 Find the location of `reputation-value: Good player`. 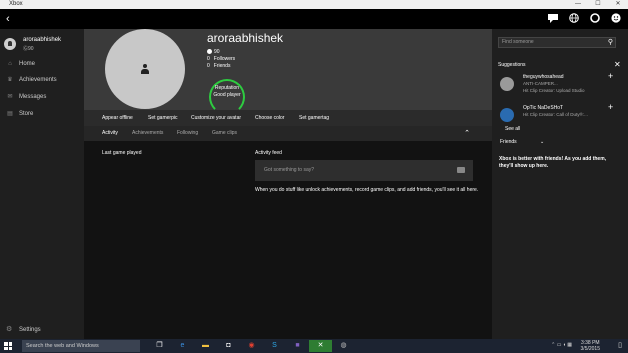

reputation-value: Good player is located at coordinates (227, 95).